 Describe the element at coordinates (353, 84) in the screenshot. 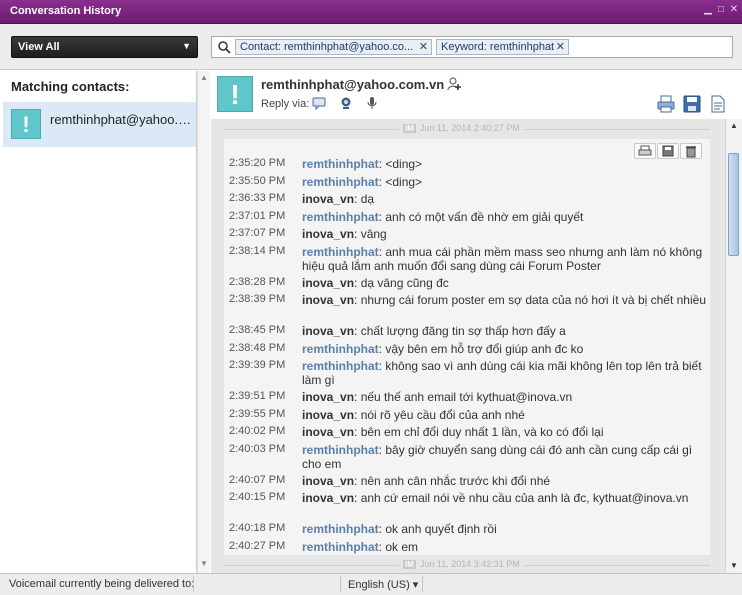

I see `contact-email: remthinhphat@yahoo.com.vn` at that location.